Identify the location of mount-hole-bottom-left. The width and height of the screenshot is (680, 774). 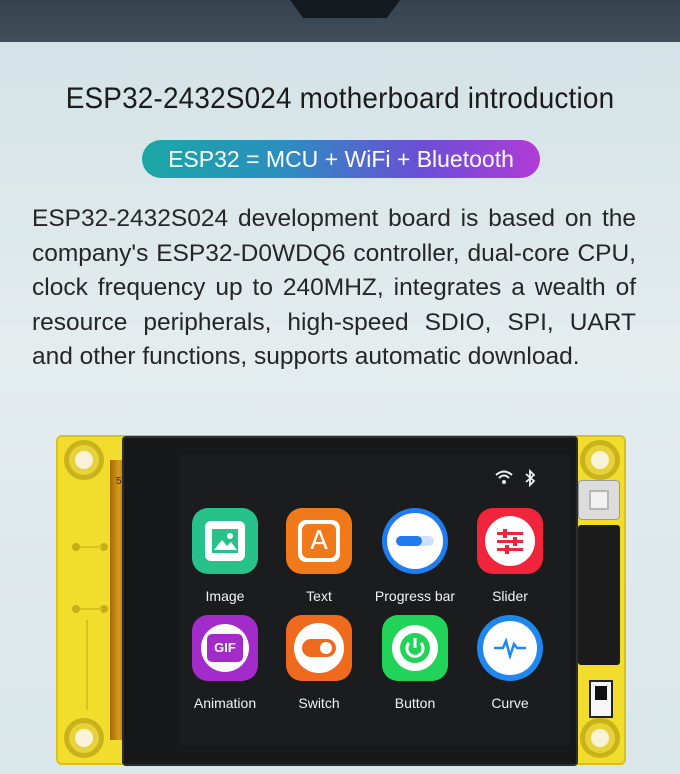
(84, 738).